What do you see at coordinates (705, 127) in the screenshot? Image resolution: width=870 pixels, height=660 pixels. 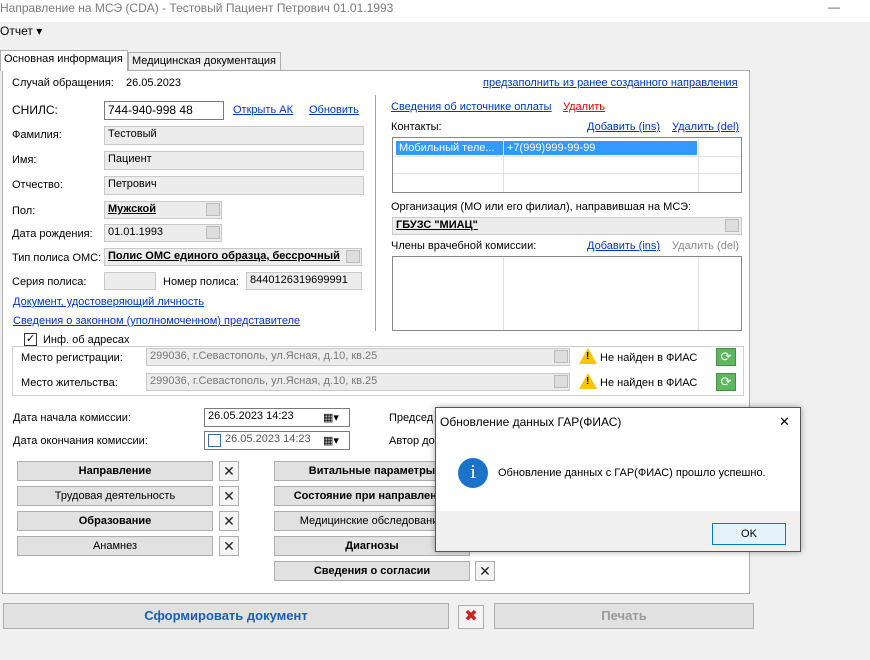 I see `contacts-delete-link: Удалить (del)` at bounding box center [705, 127].